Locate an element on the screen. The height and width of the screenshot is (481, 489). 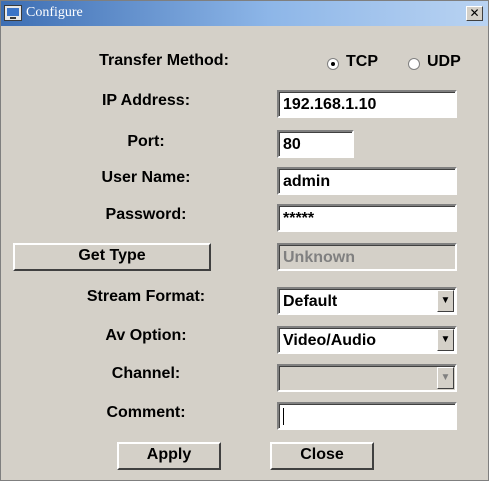
stream-format-value: Default is located at coordinates (310, 301).